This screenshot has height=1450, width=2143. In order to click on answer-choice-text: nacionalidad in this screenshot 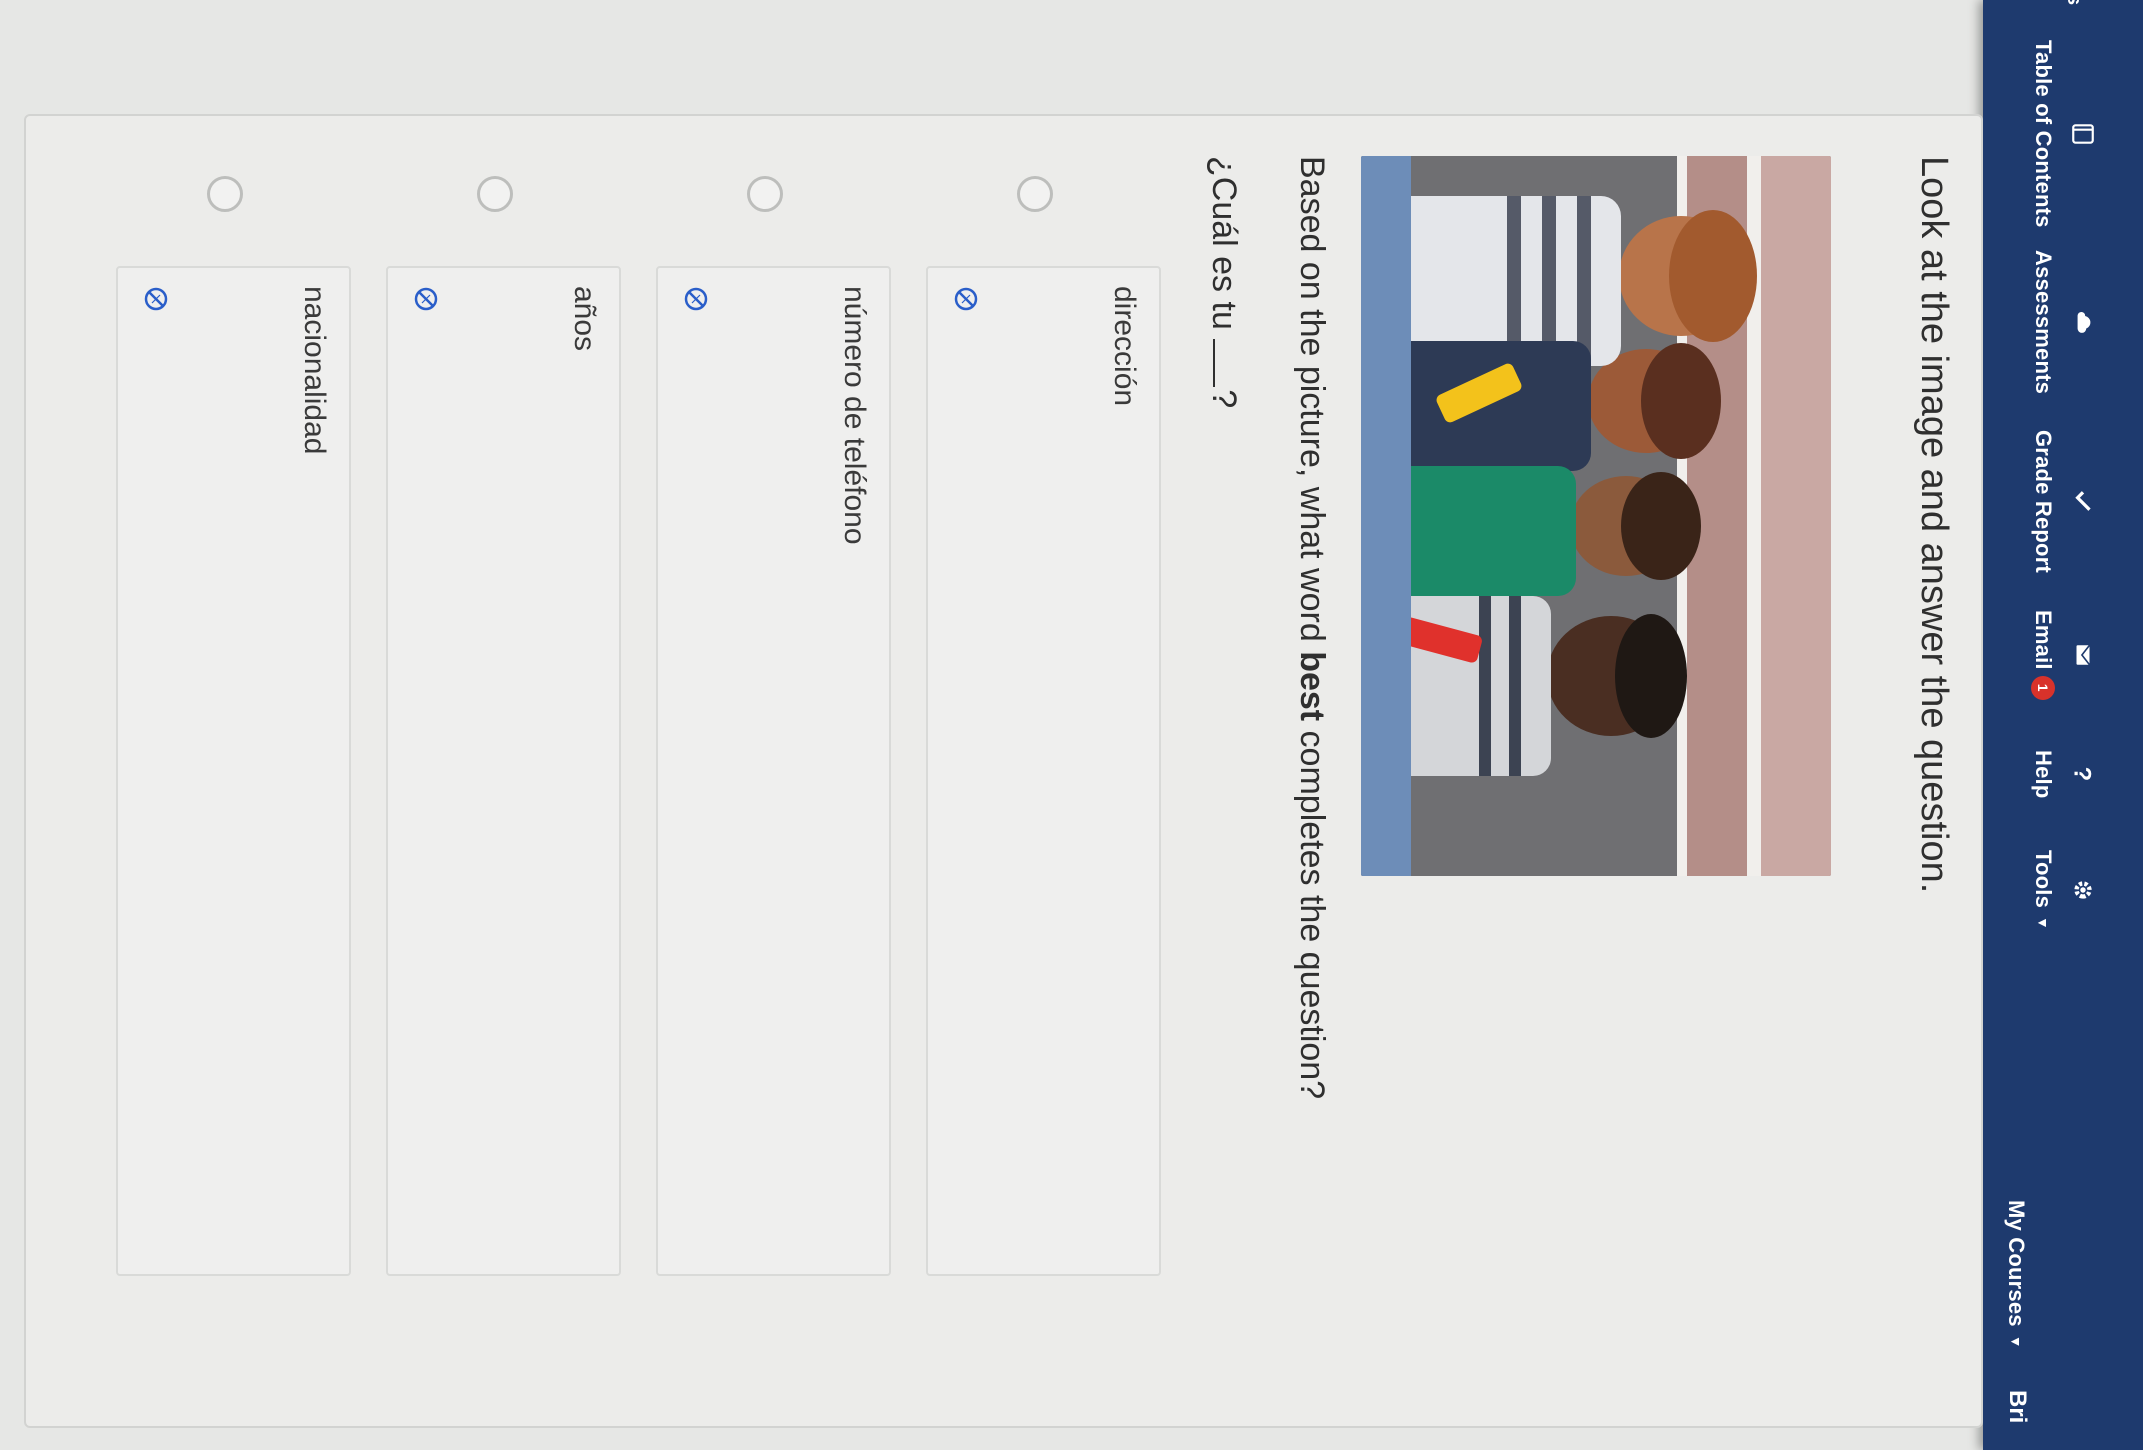, I will do `click(314, 370)`.